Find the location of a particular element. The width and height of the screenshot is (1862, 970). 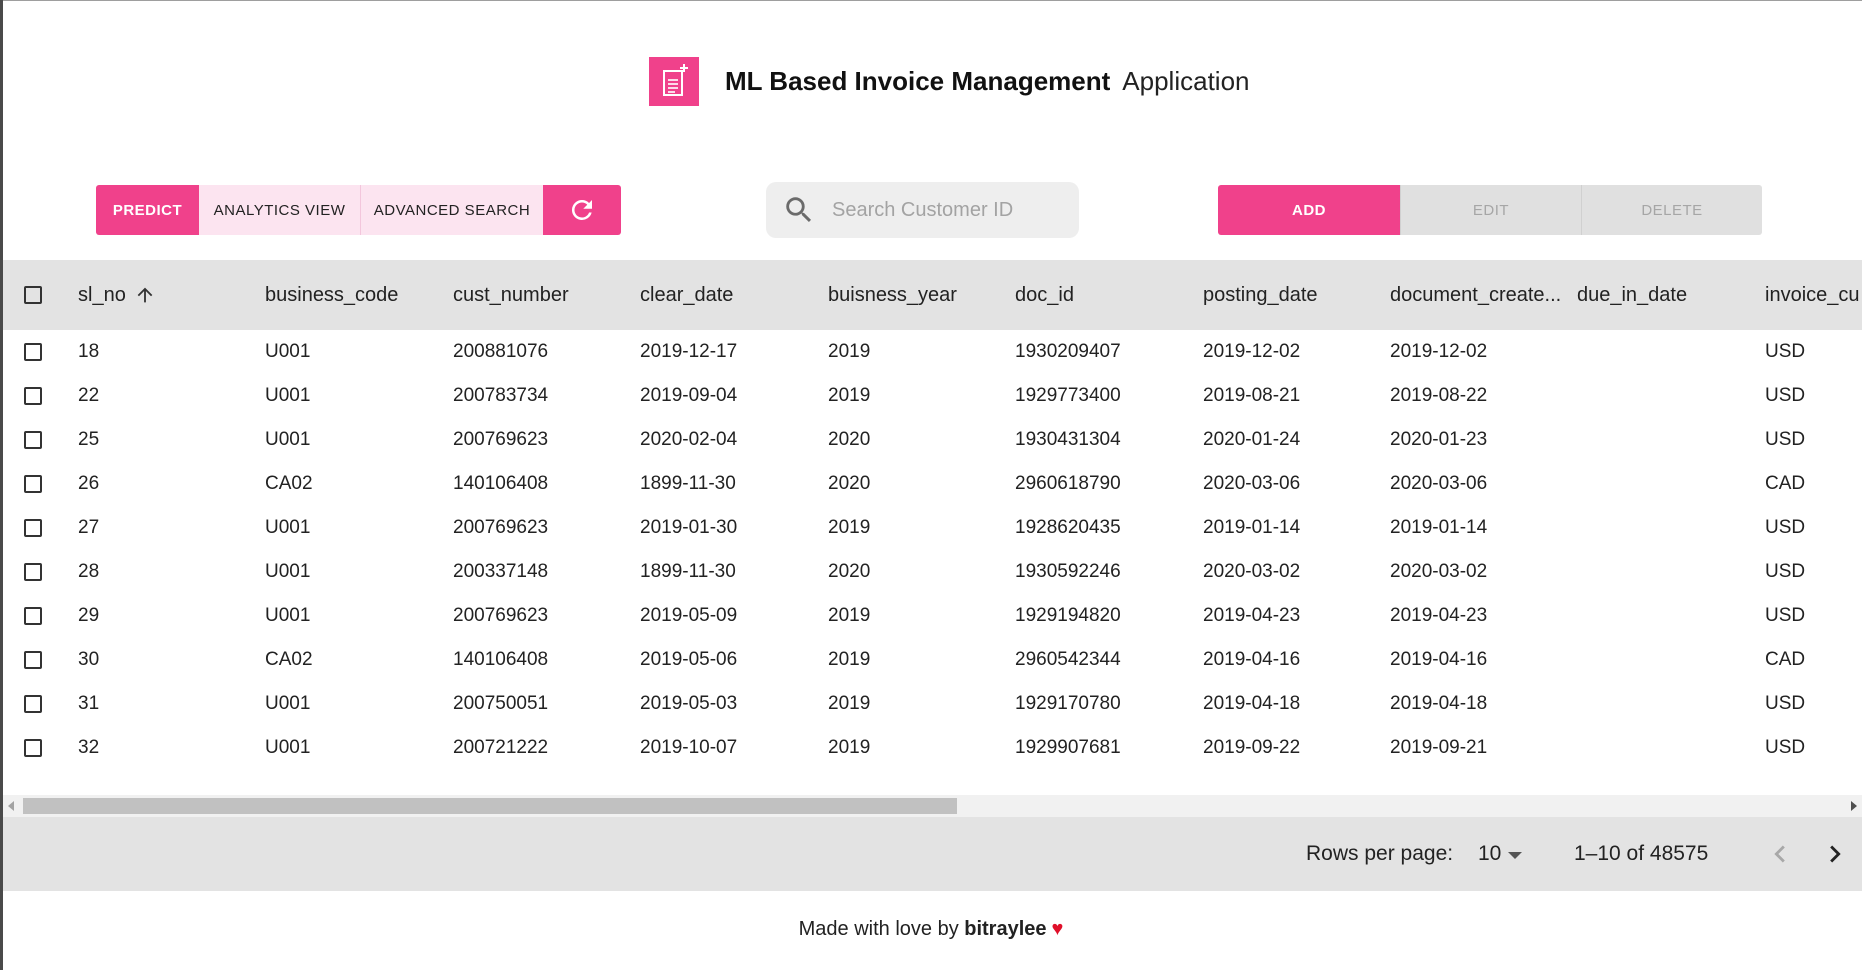

view-button-group: PREDICT ANALYTICS VIEW ADVANCED SEARCH is located at coordinates (358, 210).